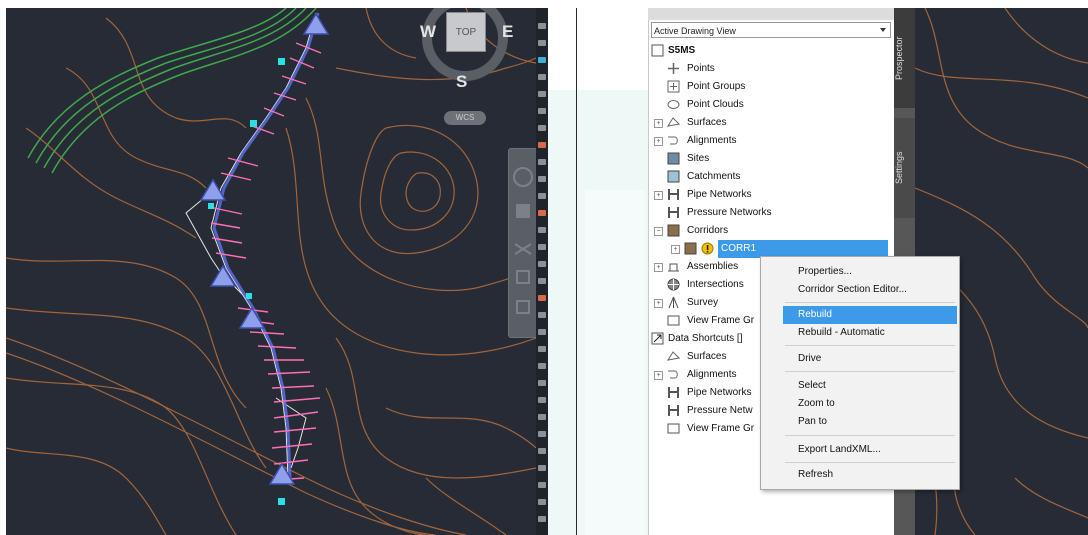 The height and width of the screenshot is (535, 1088). What do you see at coordinates (701, 68) in the screenshot?
I see `tree-label: Points` at bounding box center [701, 68].